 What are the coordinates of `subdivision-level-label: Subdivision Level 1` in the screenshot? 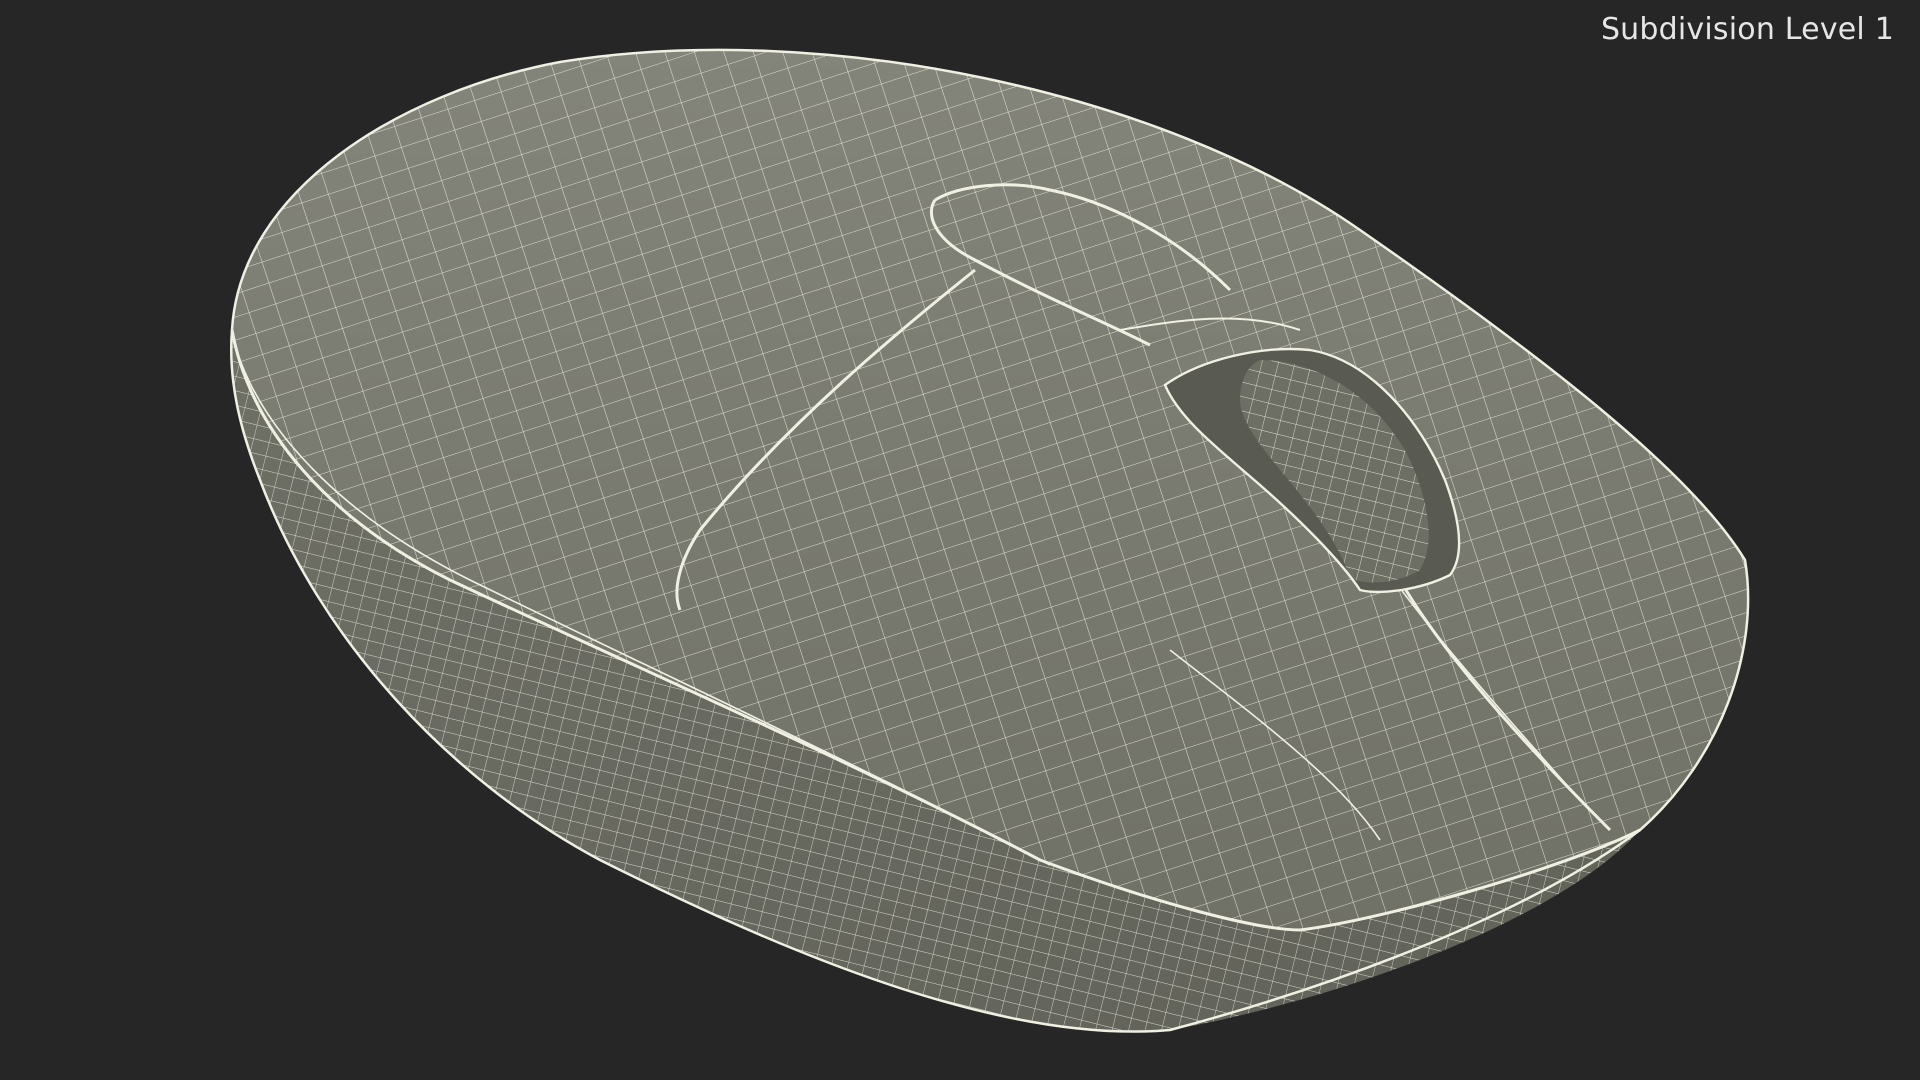 It's located at (1747, 29).